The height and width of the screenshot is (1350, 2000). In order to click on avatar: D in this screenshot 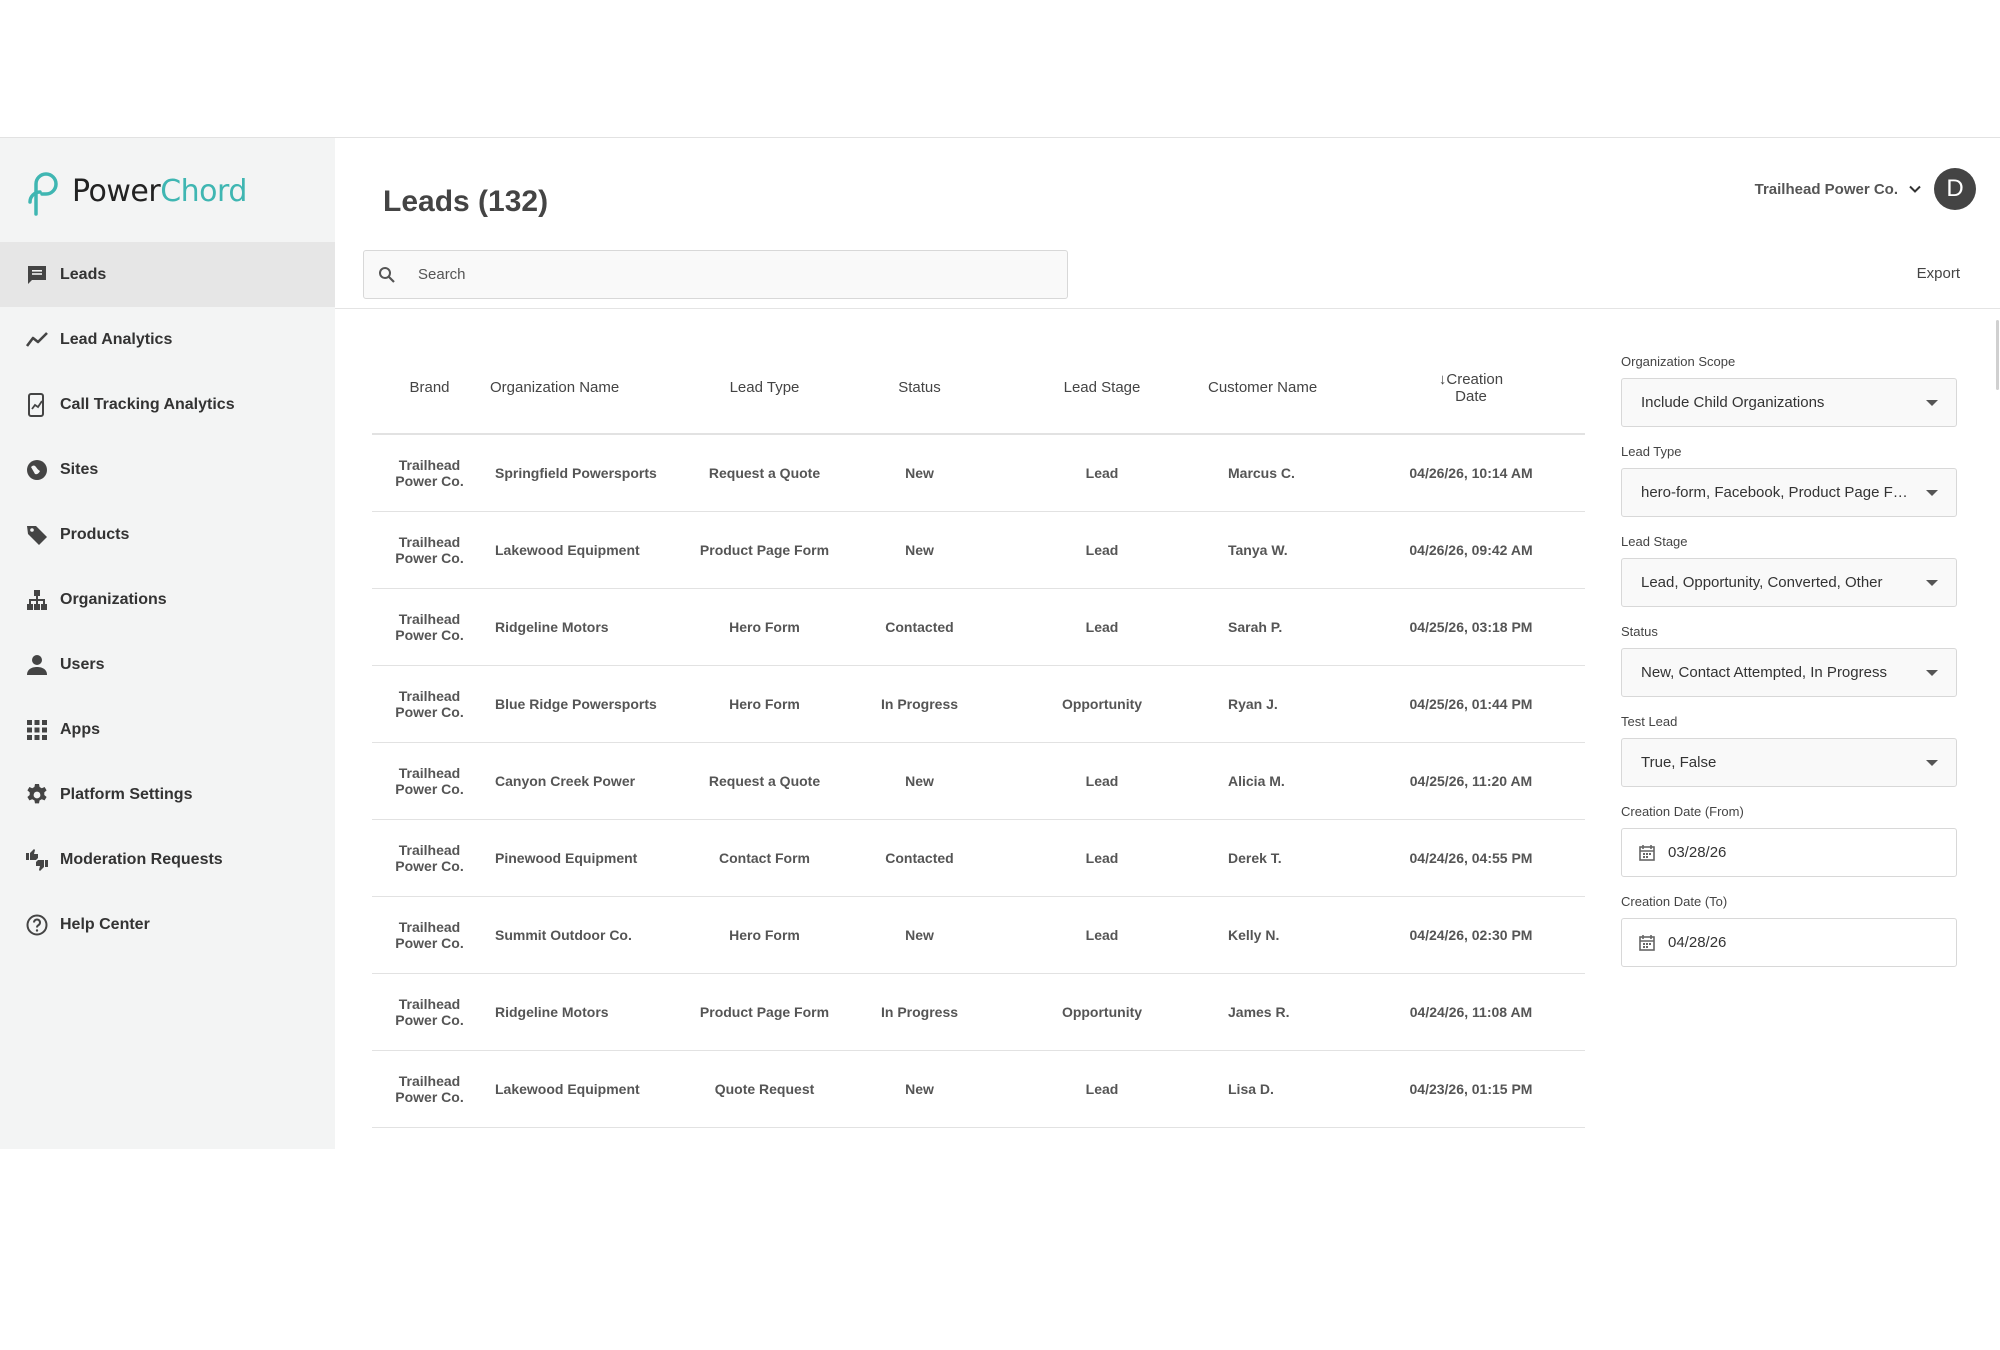, I will do `click(1955, 189)`.